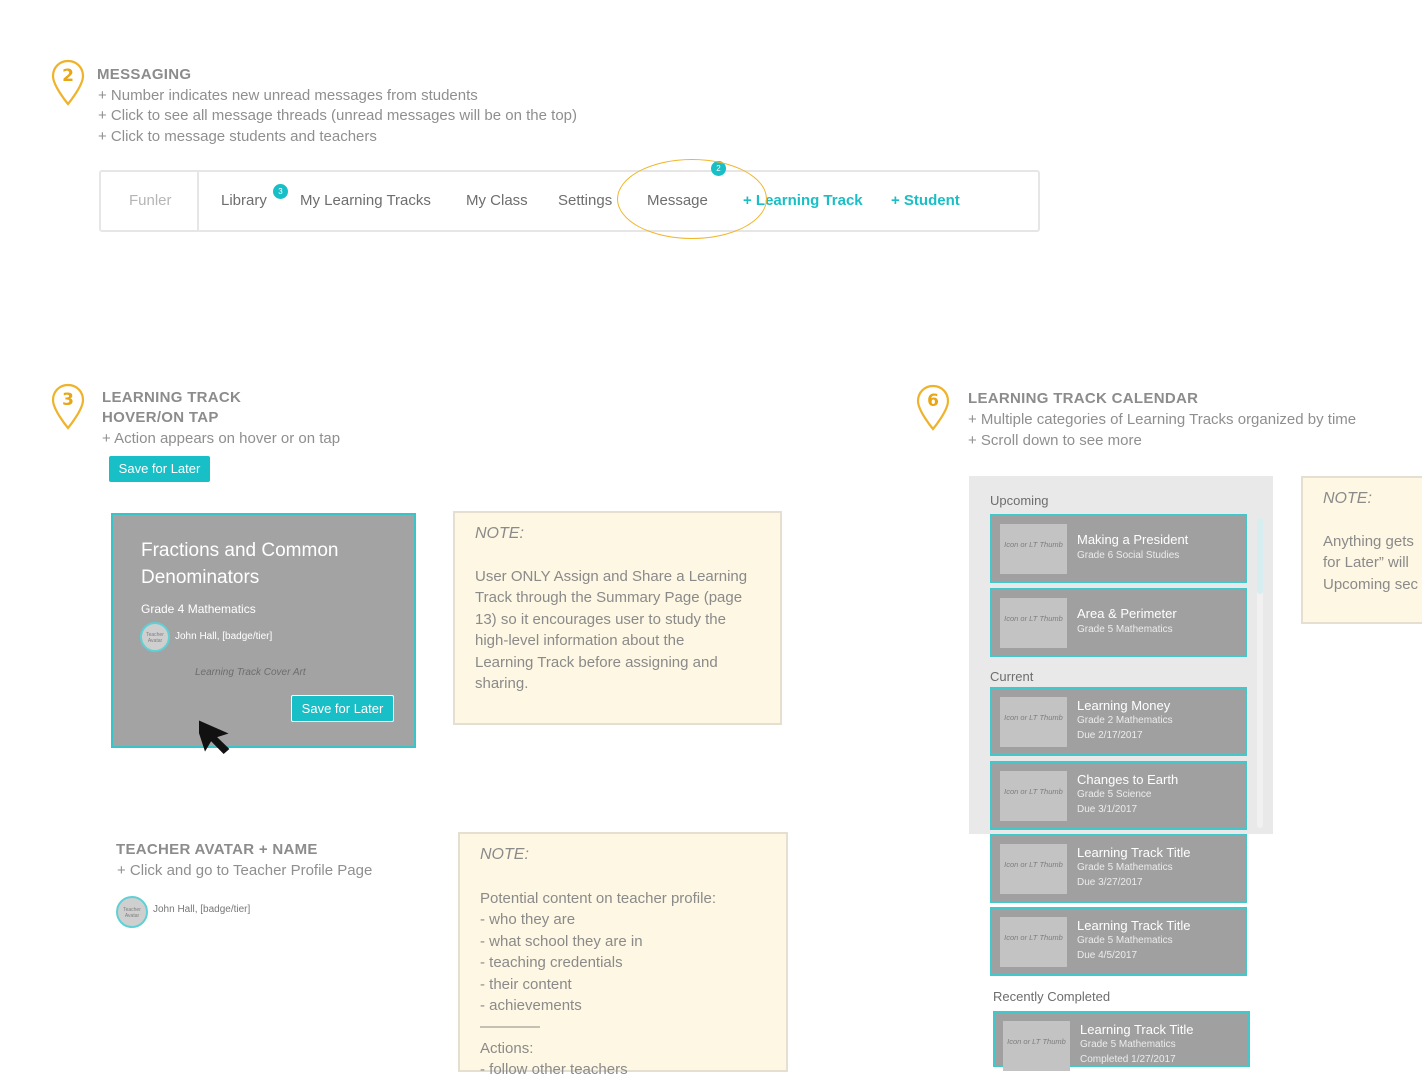  I want to click on scrollbar-thumb, so click(1260, 556).